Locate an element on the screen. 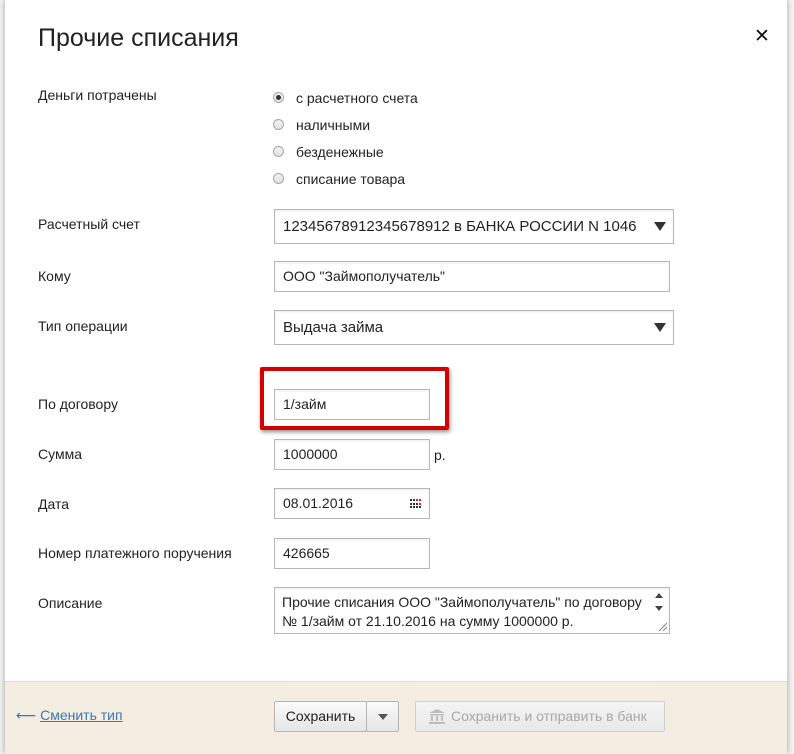  save-options-dropdown-button is located at coordinates (382, 716).